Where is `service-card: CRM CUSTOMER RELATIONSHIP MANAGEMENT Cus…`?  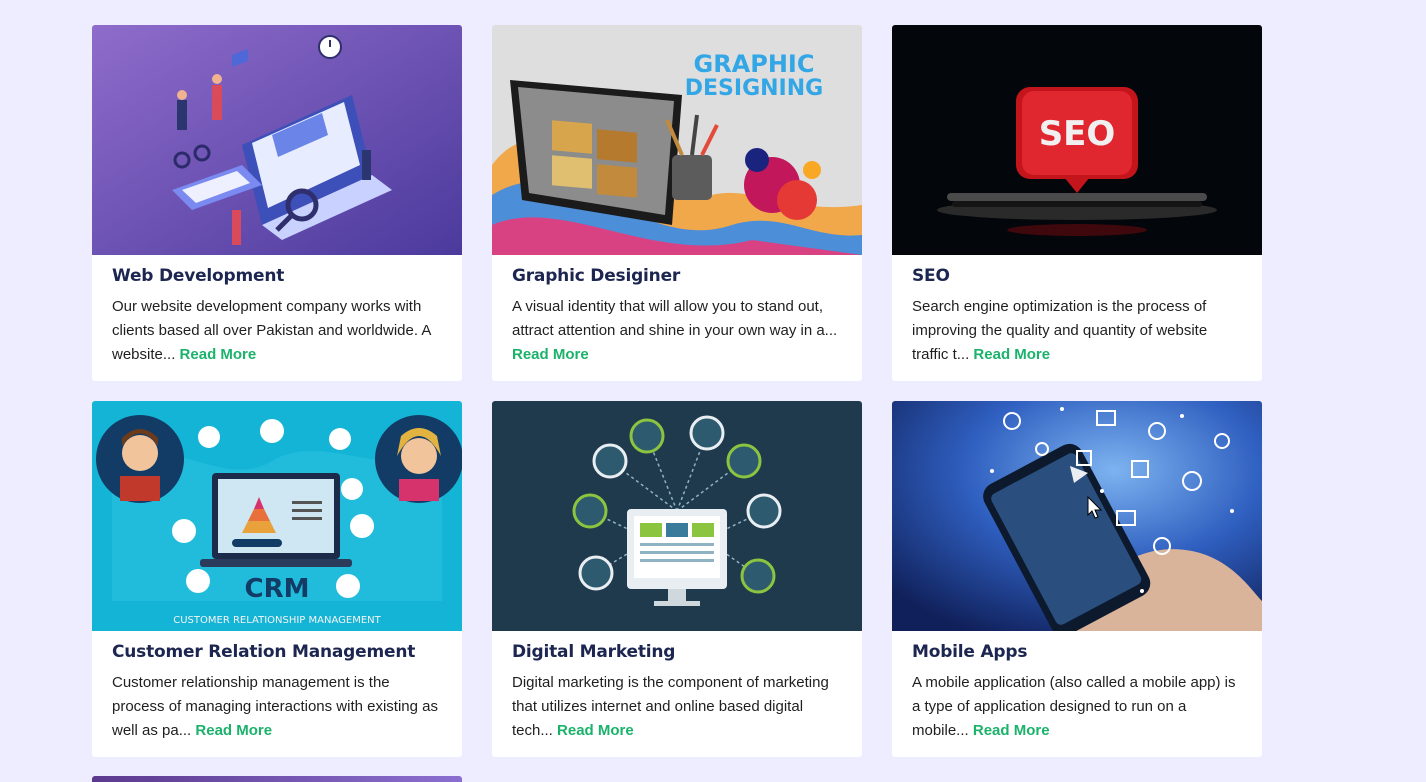
service-card: CRM CUSTOMER RELATIONSHIP MANAGEMENT Cus… is located at coordinates (277, 579).